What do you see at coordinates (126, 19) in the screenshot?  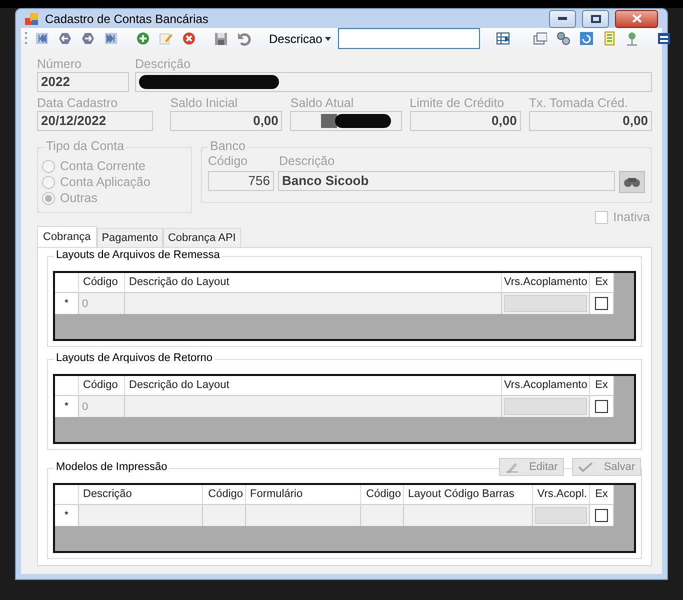 I see `window-title: Cadastro de Contas Bancárias` at bounding box center [126, 19].